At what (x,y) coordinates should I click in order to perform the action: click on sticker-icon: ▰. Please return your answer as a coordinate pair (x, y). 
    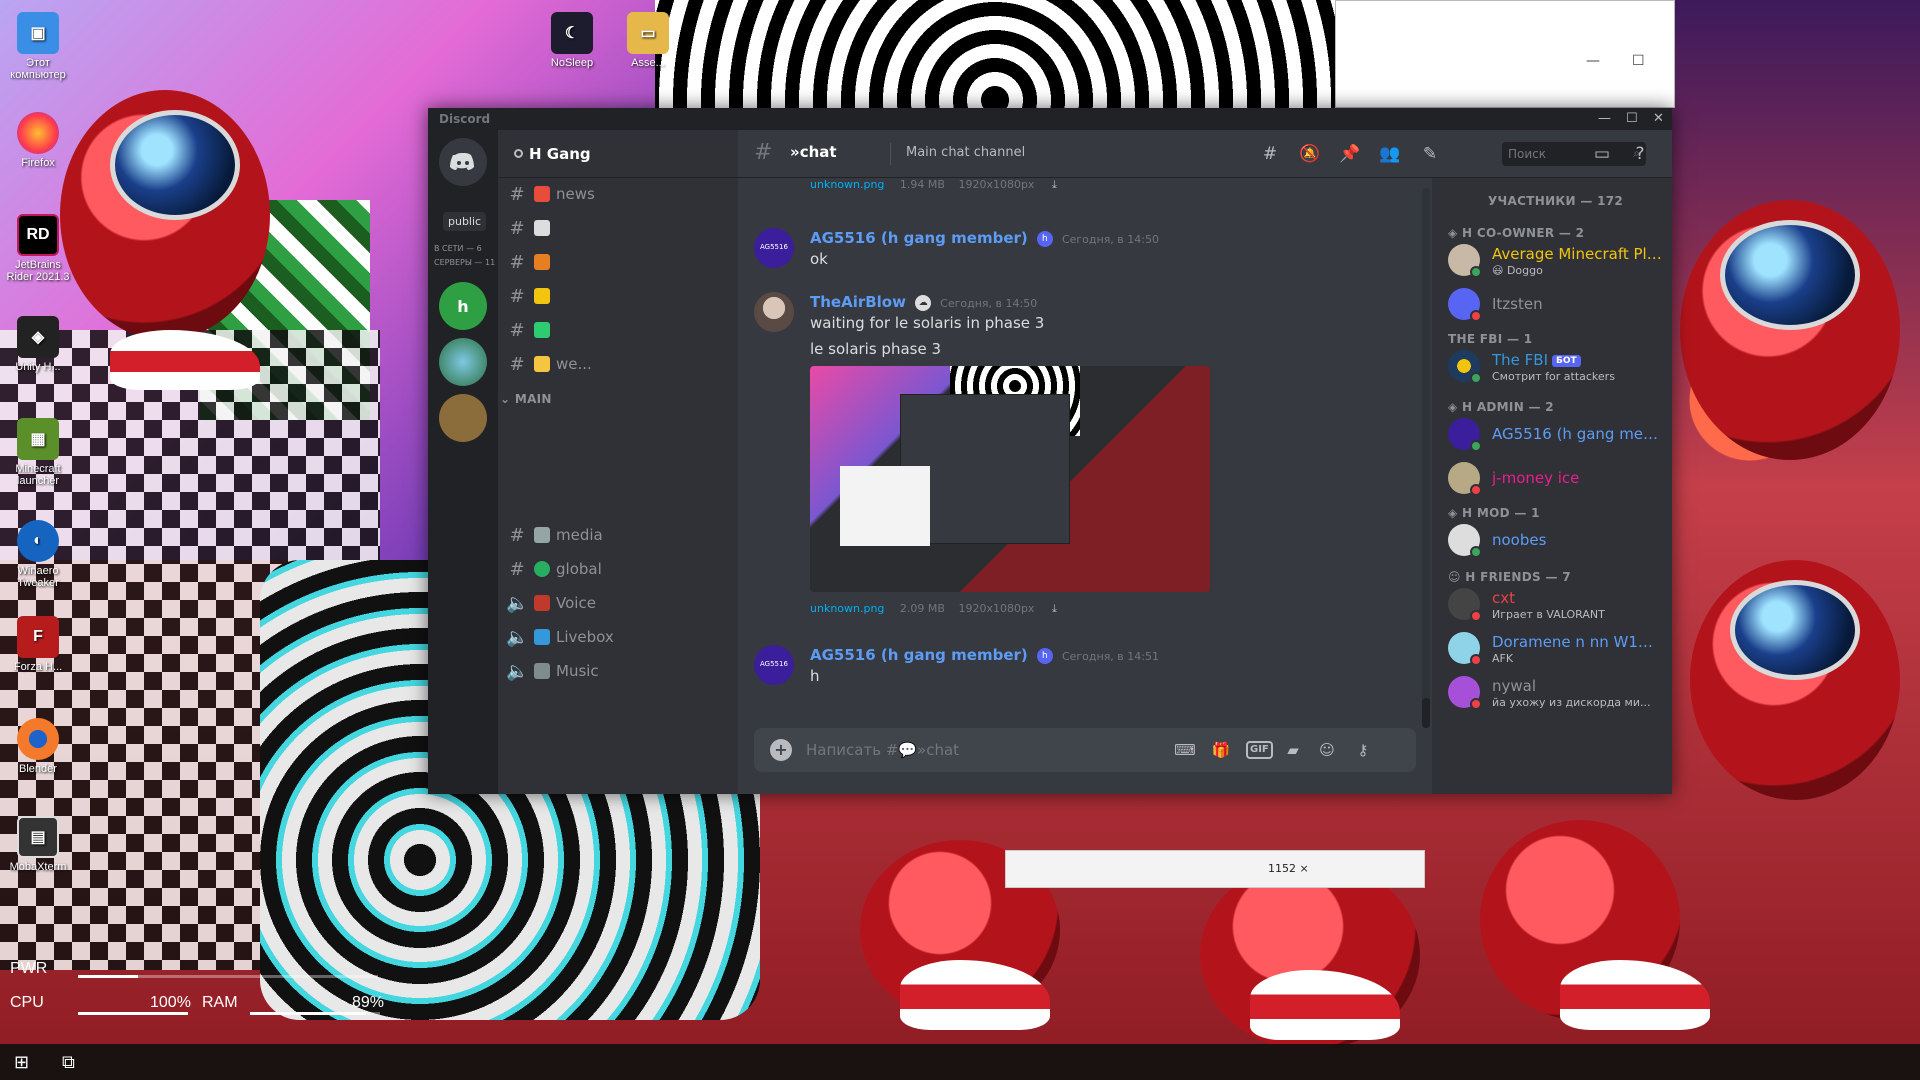
    Looking at the image, I should click on (1293, 750).